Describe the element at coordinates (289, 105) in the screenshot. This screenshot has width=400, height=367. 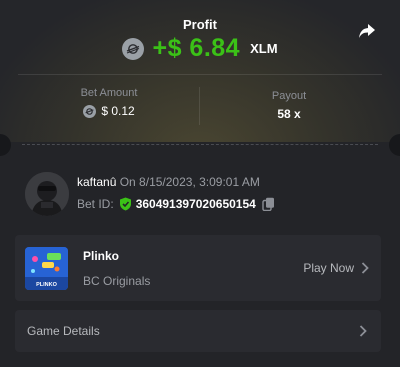
I see `payout: Payout 58 x` at that location.